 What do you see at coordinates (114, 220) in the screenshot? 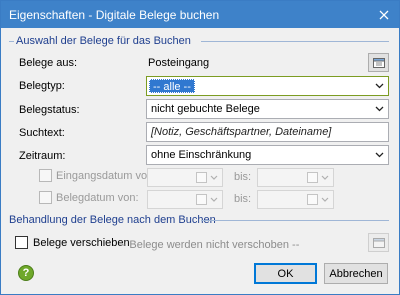
I see `group2-label: Behandlung der Belege nach dem Buchen` at bounding box center [114, 220].